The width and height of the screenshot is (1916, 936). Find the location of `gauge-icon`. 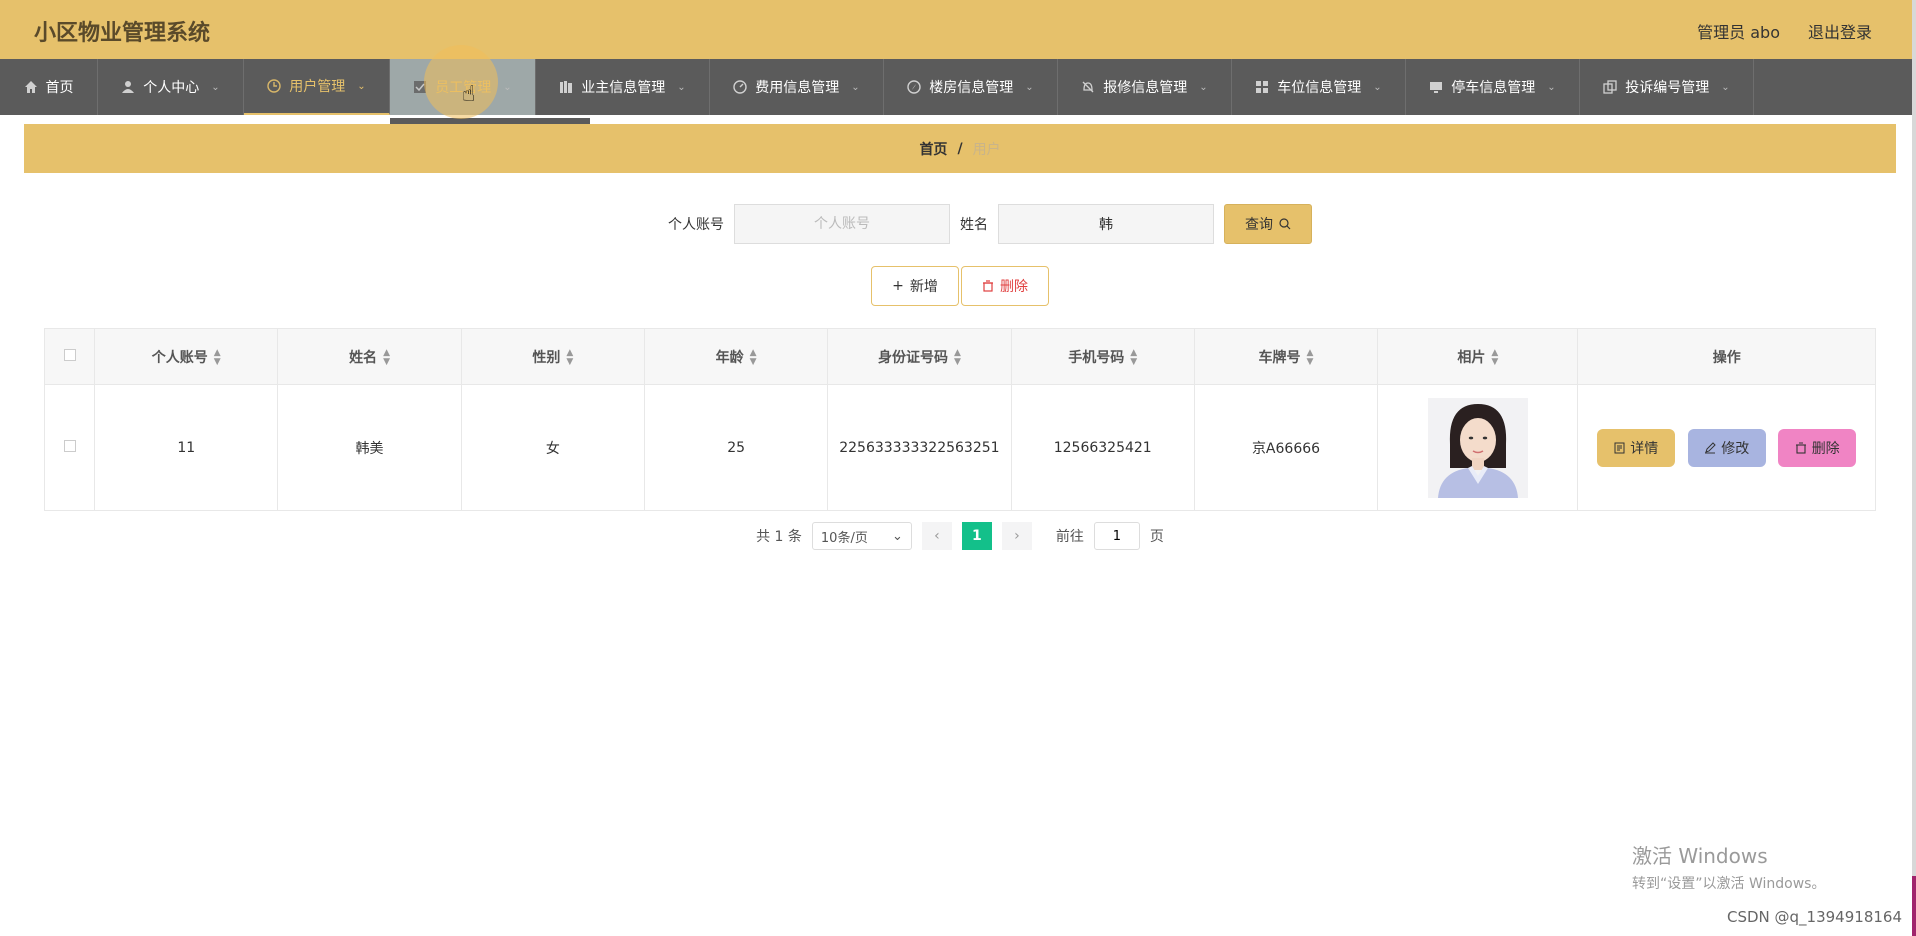

gauge-icon is located at coordinates (740, 87).